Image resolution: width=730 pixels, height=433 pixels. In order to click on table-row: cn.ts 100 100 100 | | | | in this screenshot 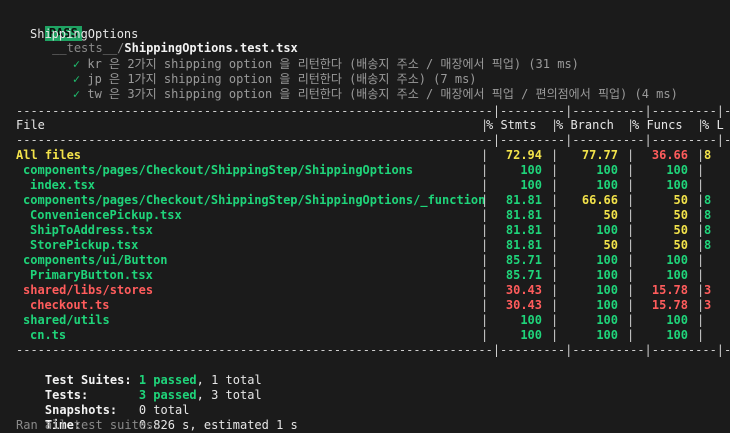, I will do `click(365, 335)`.